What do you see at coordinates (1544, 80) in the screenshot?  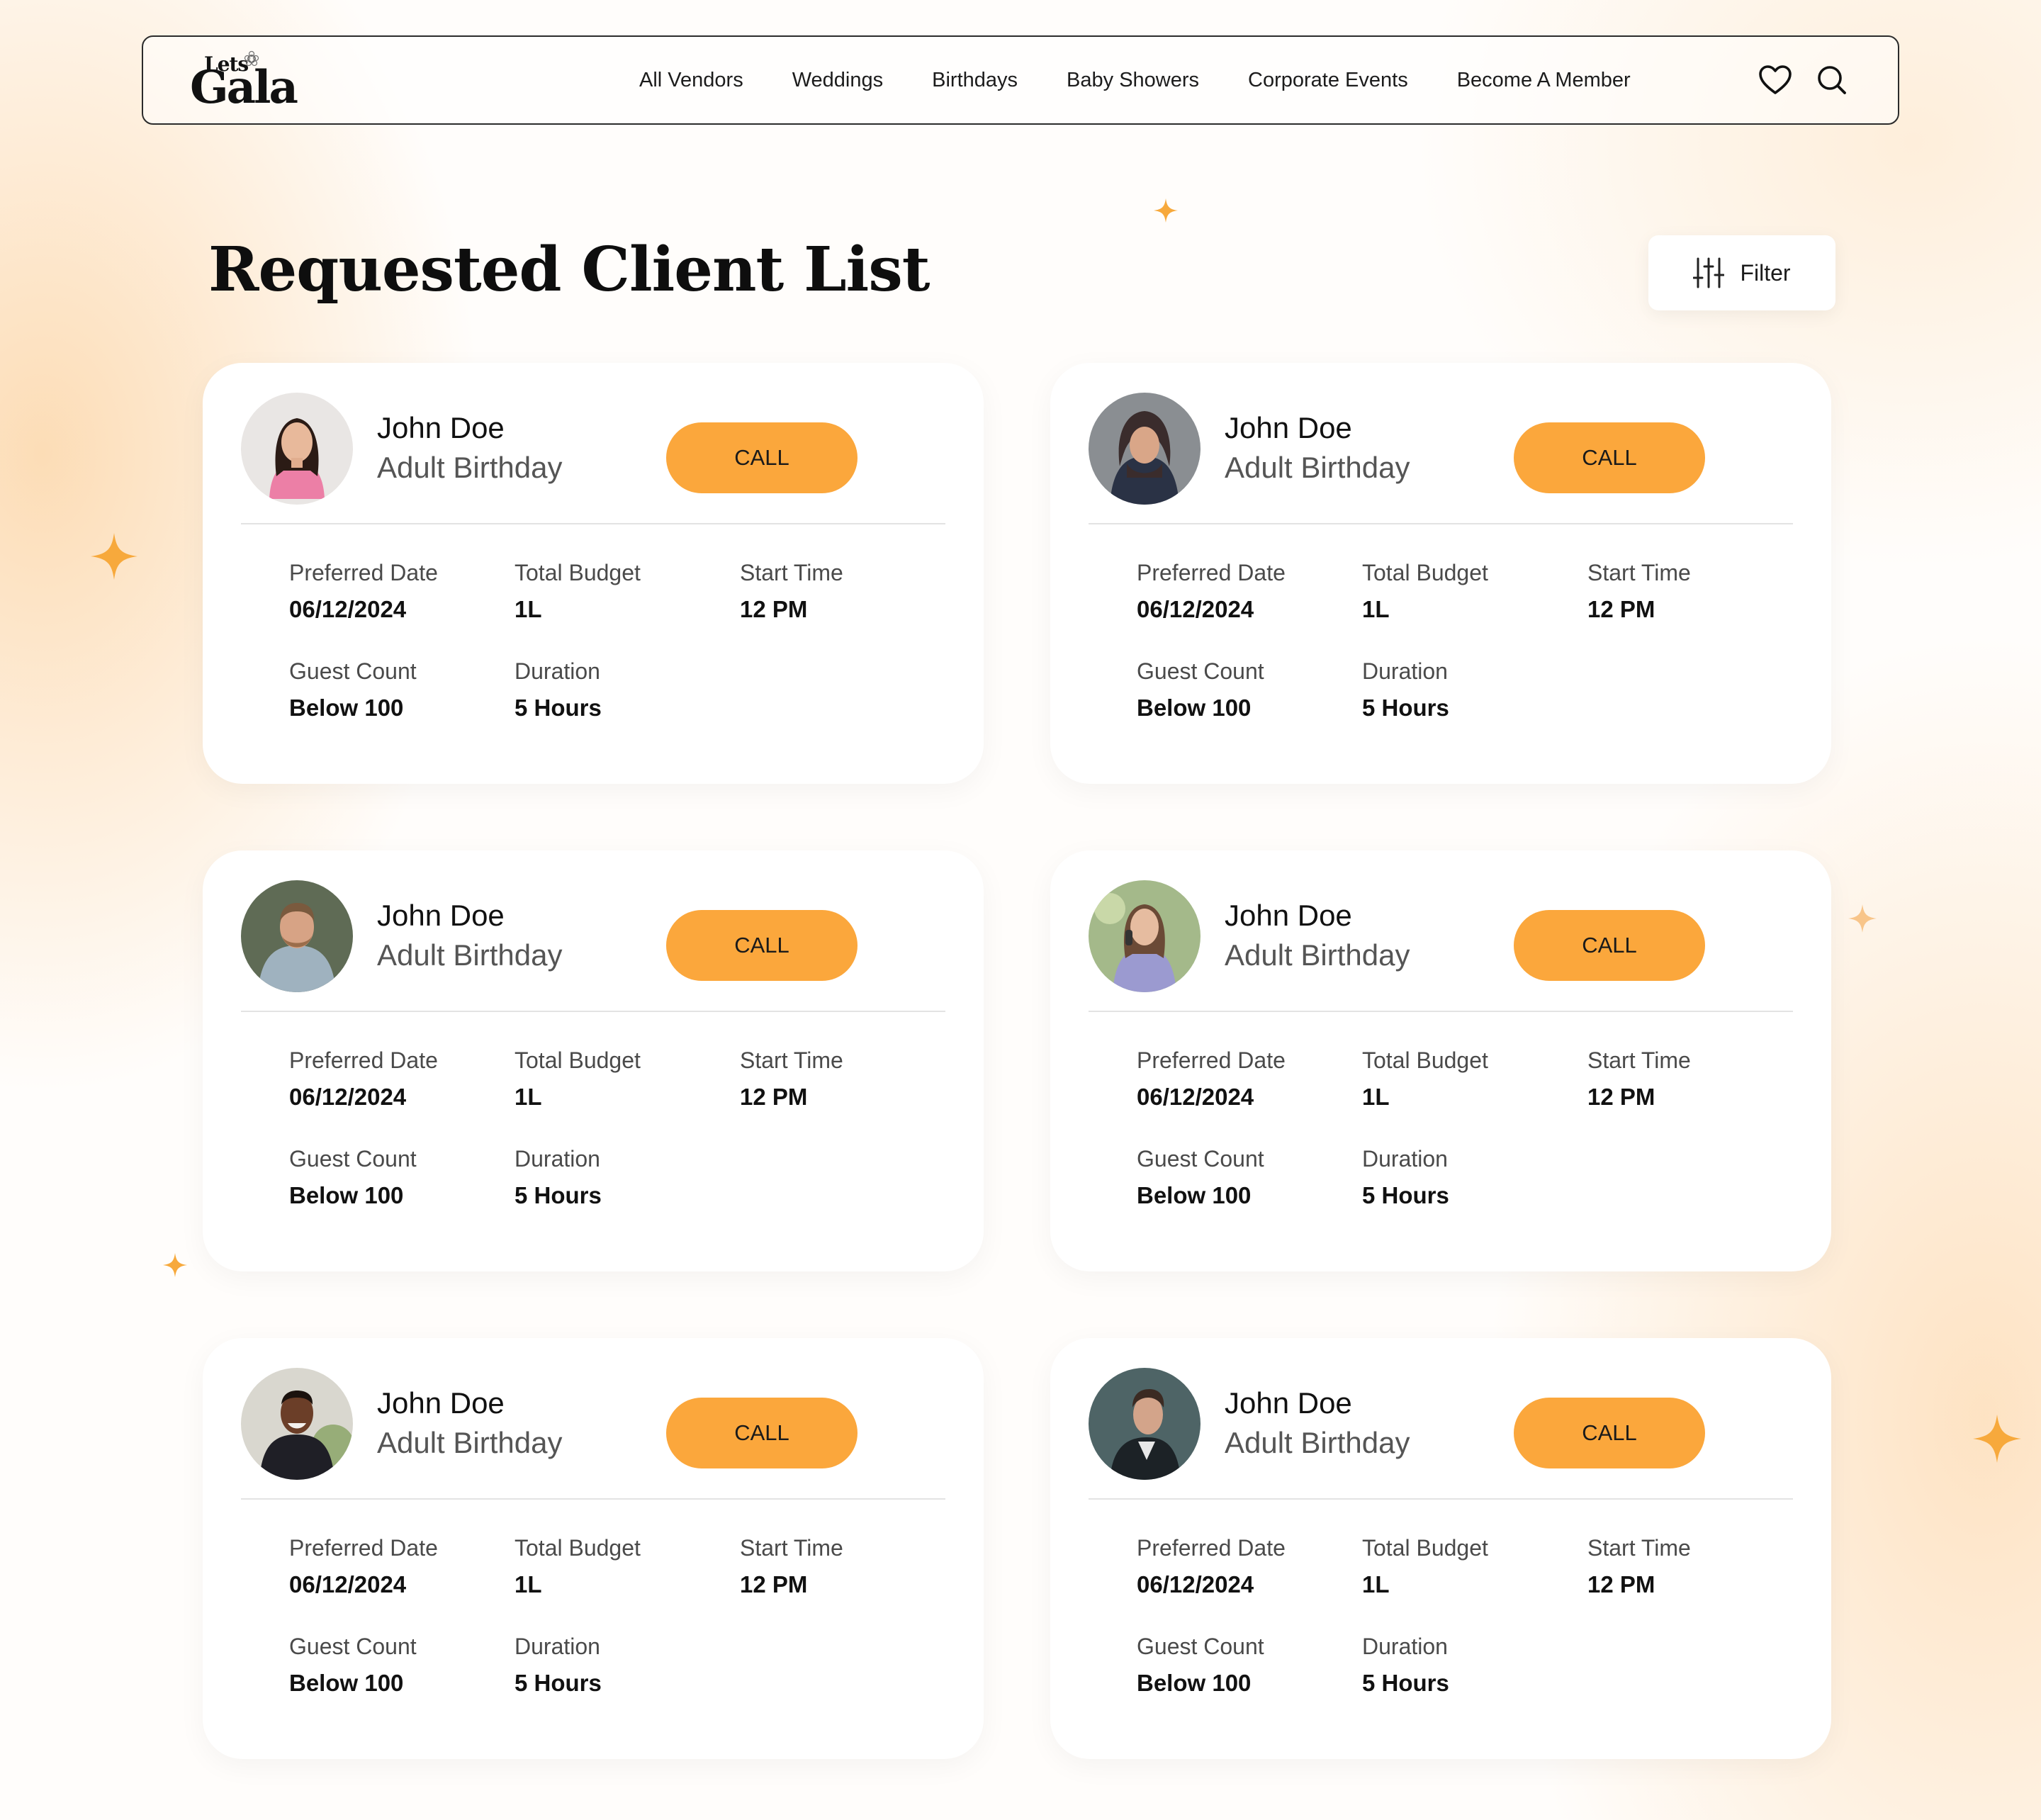 I see `nav-link-become-member: Become A Member` at bounding box center [1544, 80].